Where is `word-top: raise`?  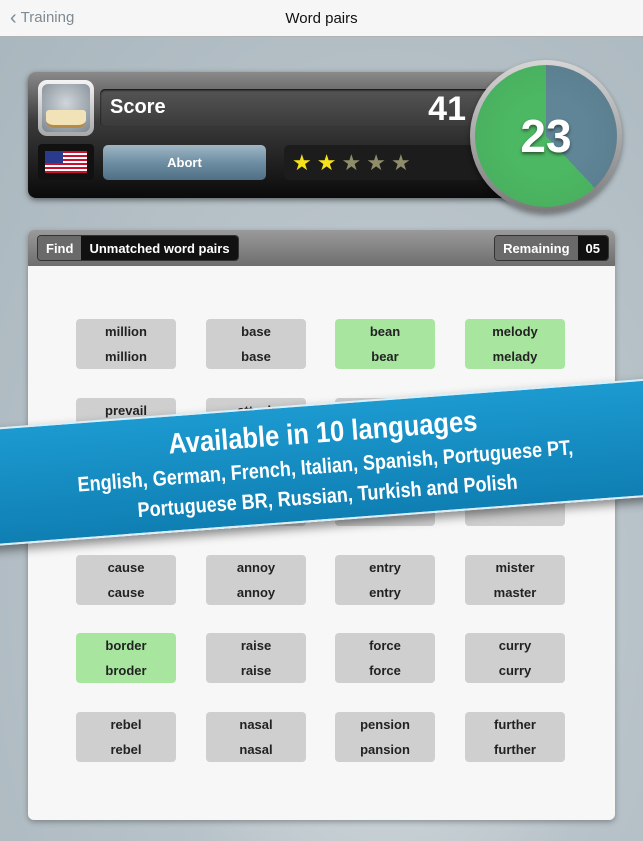 word-top: raise is located at coordinates (256, 645).